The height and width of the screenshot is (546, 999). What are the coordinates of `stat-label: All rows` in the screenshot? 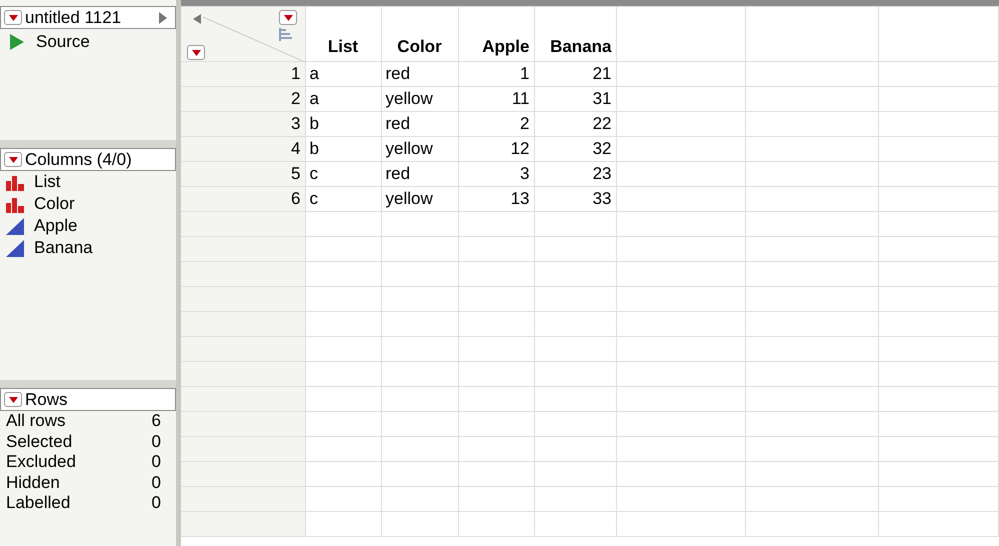 It's located at (36, 421).